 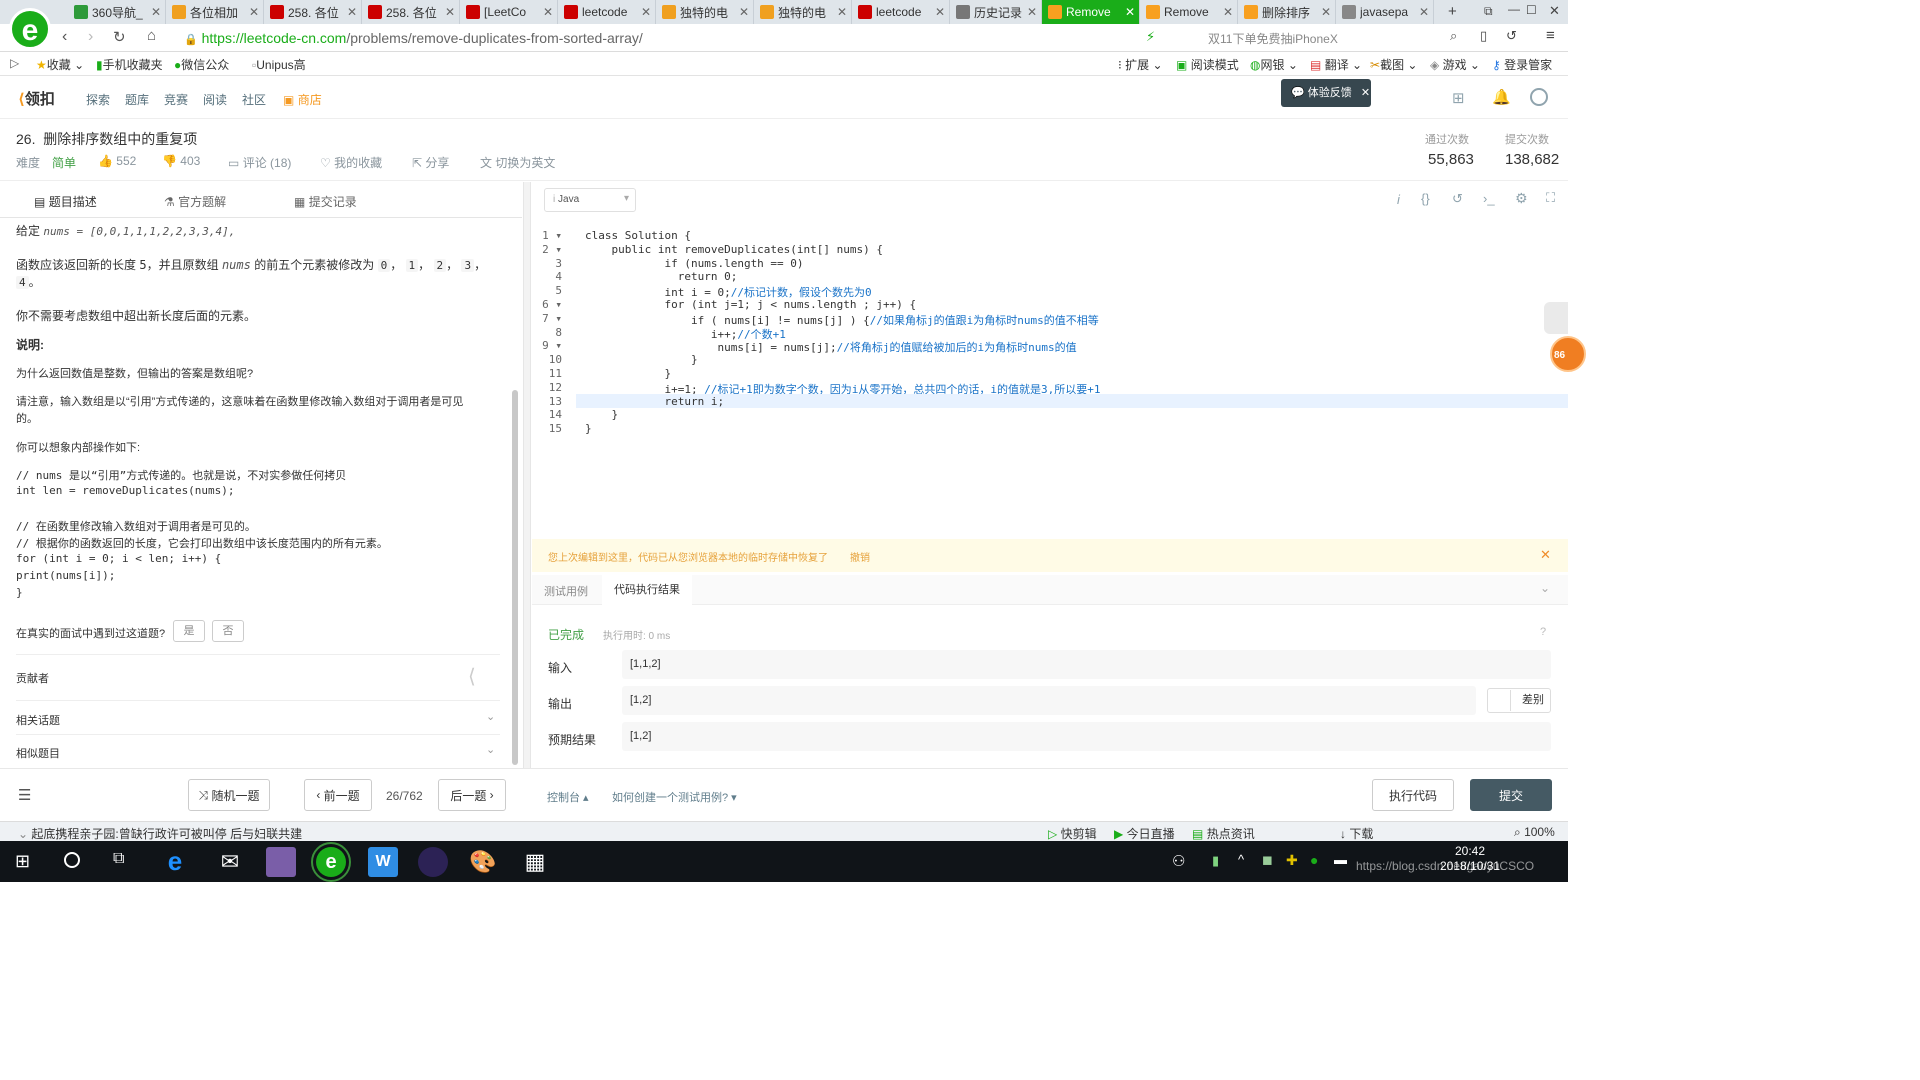 What do you see at coordinates (98, 99) in the screenshot?
I see `nav-explore: 探索` at bounding box center [98, 99].